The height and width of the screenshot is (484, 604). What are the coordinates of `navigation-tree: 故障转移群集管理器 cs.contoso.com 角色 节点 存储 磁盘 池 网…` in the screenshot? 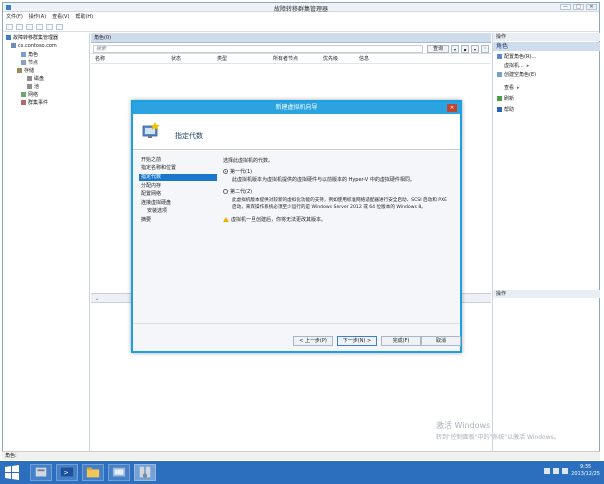 It's located at (46, 243).